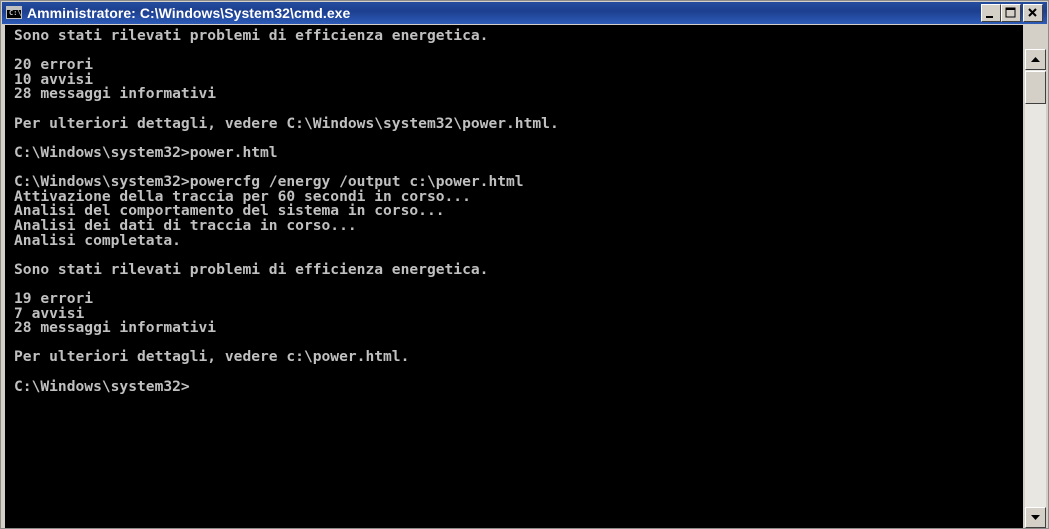  I want to click on window-controls, so click(1012, 13).